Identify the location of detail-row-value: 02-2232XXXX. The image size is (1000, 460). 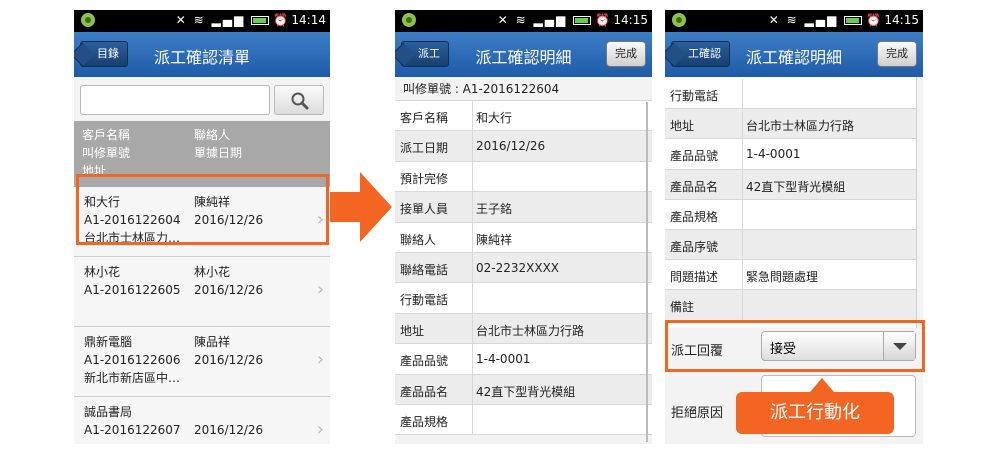
(518, 268).